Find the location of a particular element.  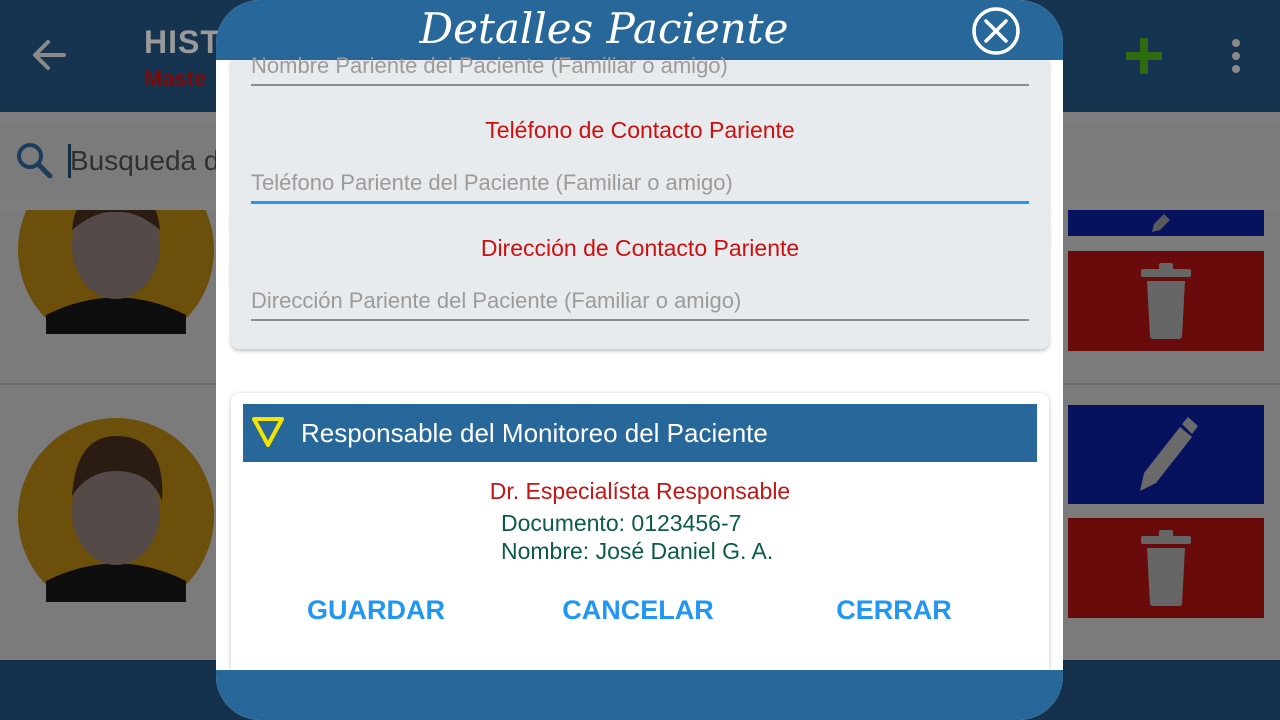

back-arrow-icon is located at coordinates (49, 55).